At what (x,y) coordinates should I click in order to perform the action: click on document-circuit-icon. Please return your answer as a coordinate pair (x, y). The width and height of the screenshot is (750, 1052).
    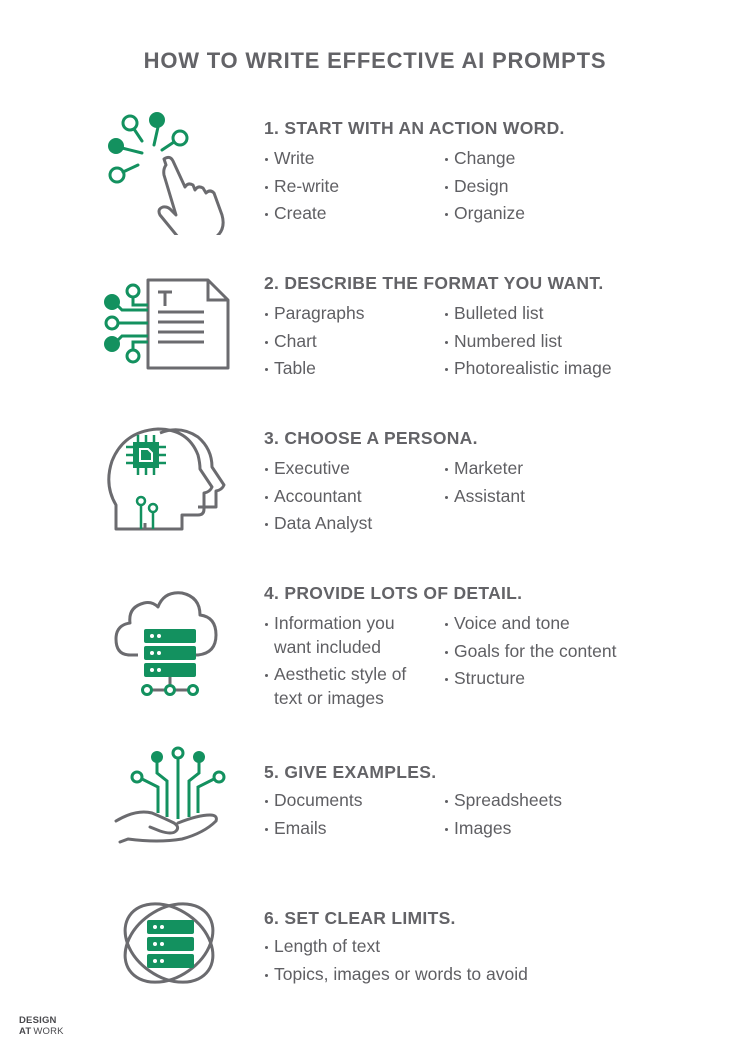
    Looking at the image, I should click on (165, 325).